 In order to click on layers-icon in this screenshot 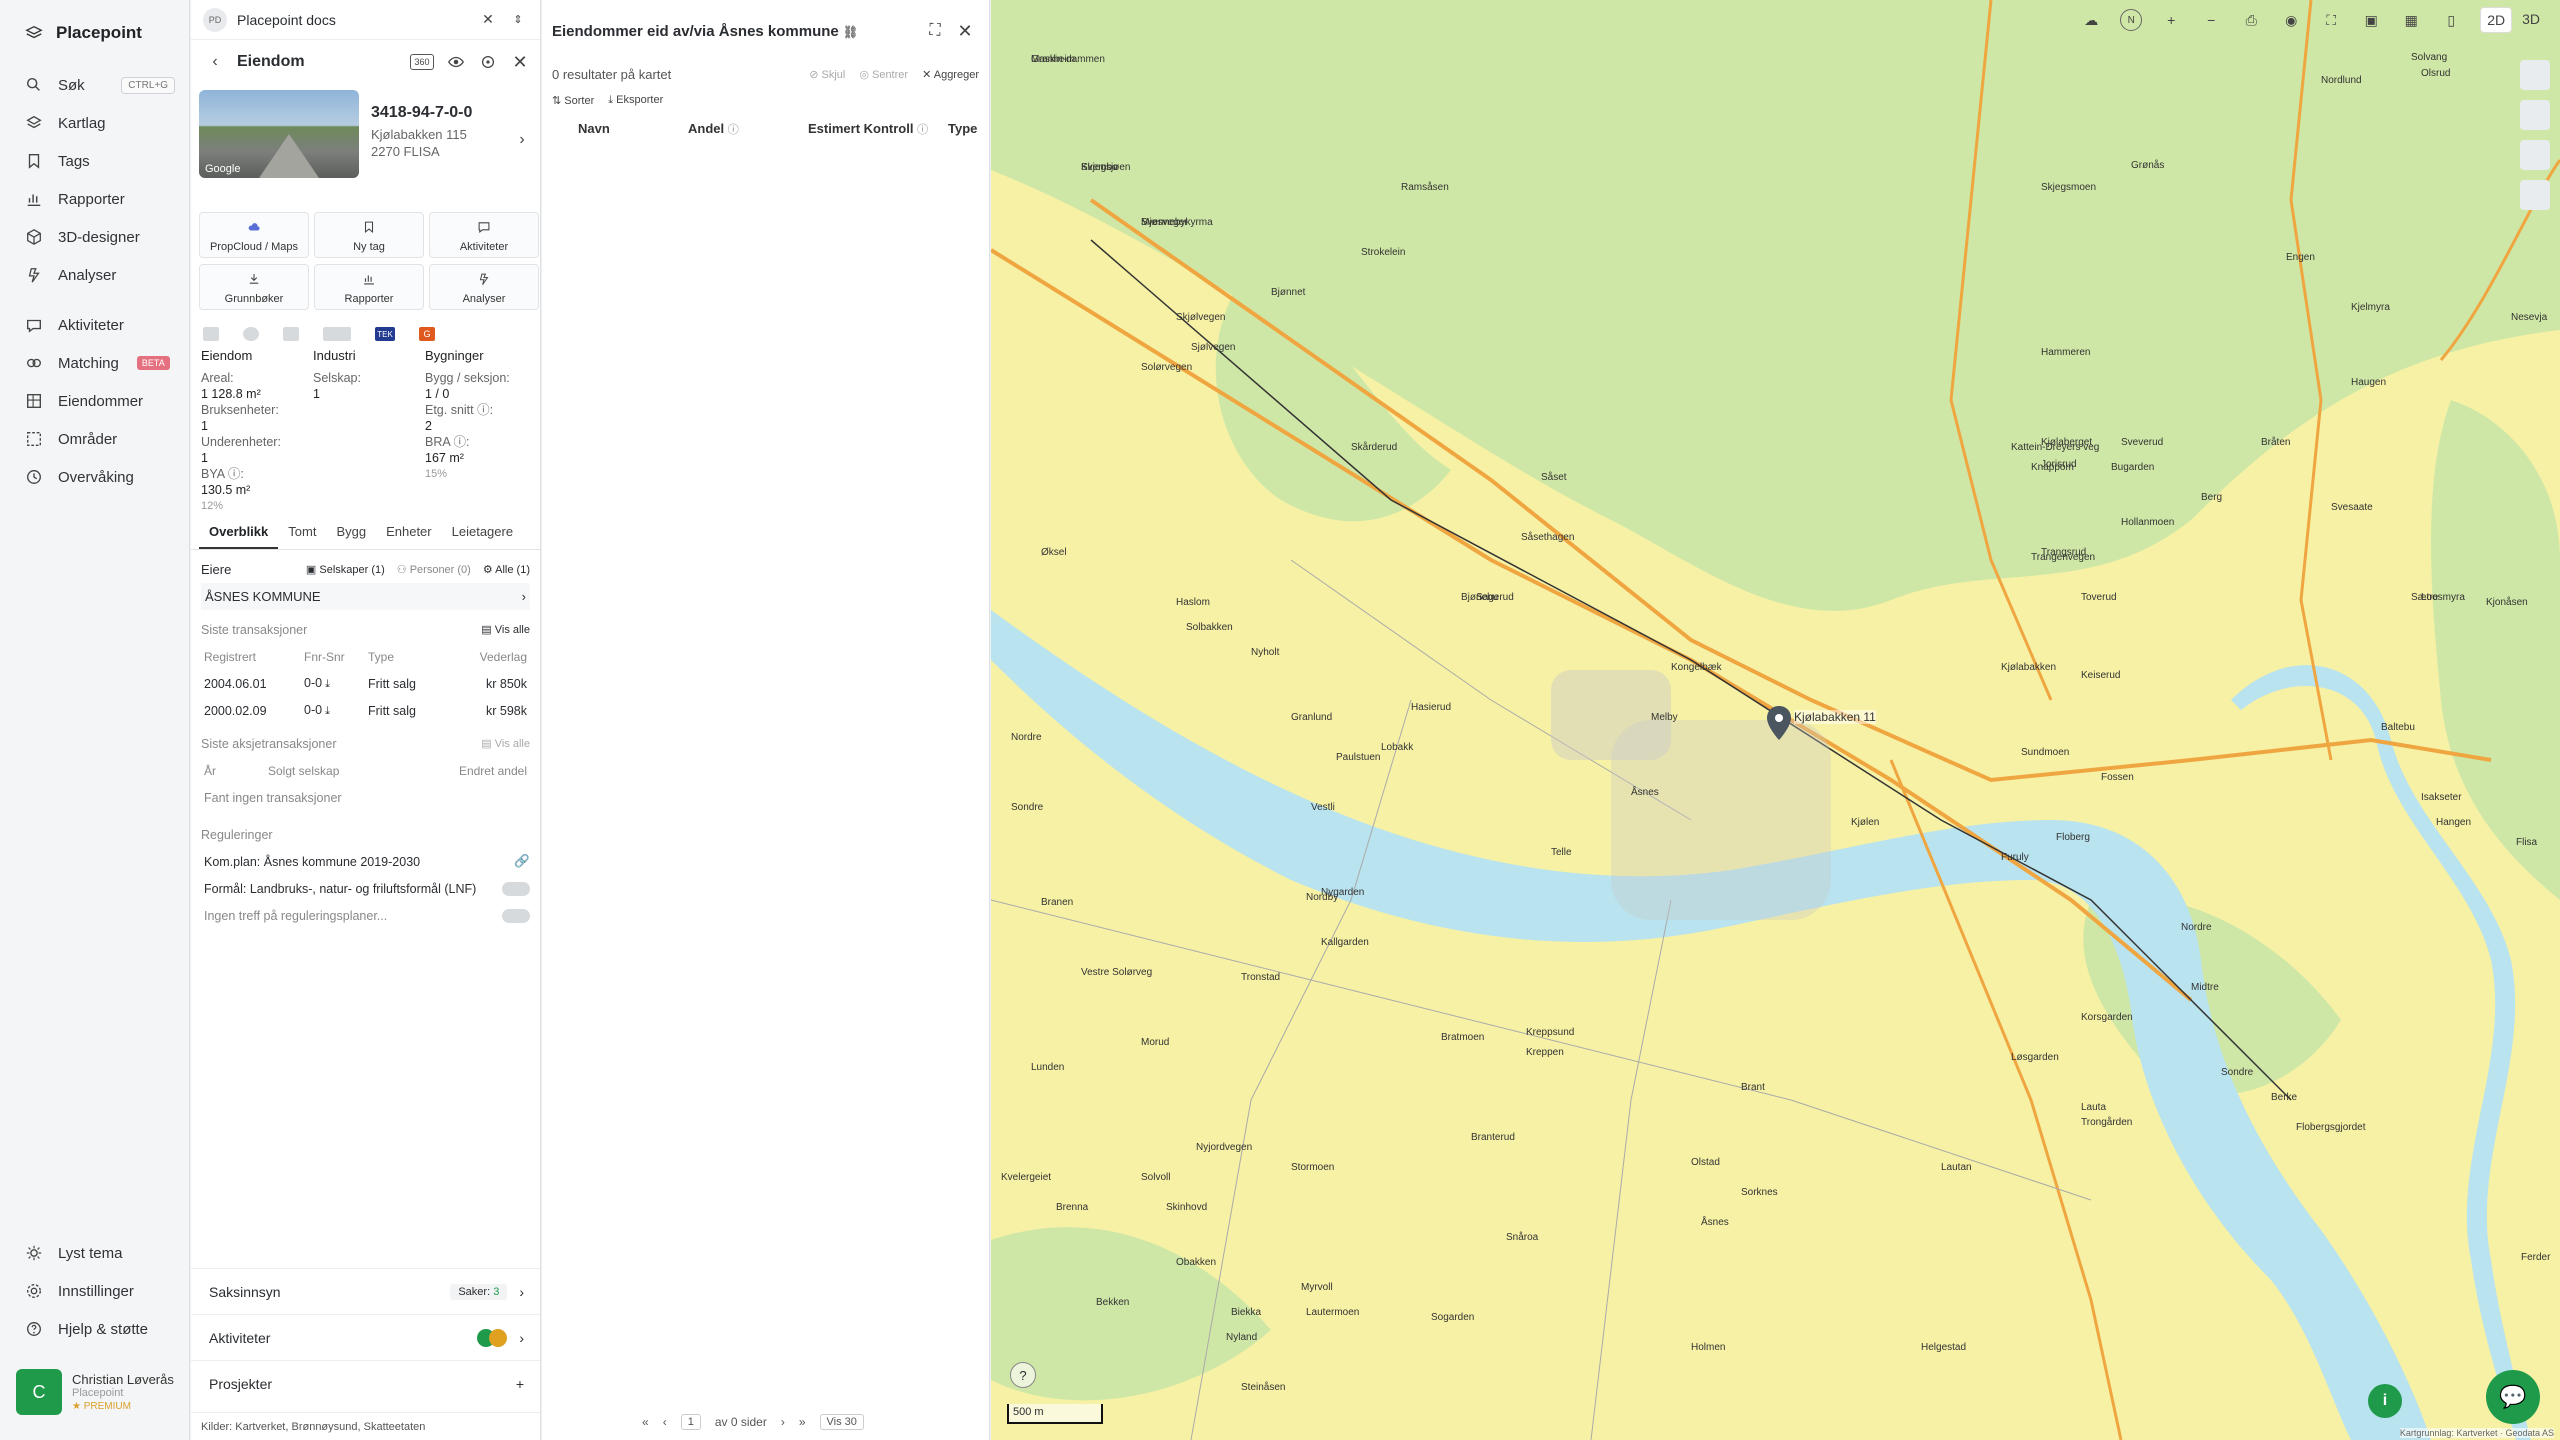, I will do `click(34, 123)`.